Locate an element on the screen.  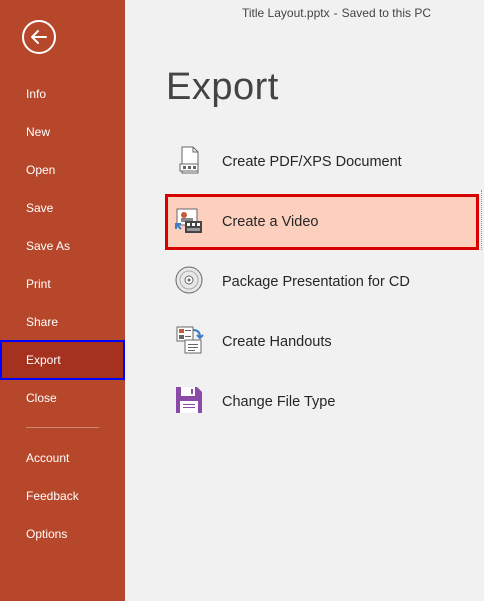
nav-item-save-as: Save As is located at coordinates (62, 246).